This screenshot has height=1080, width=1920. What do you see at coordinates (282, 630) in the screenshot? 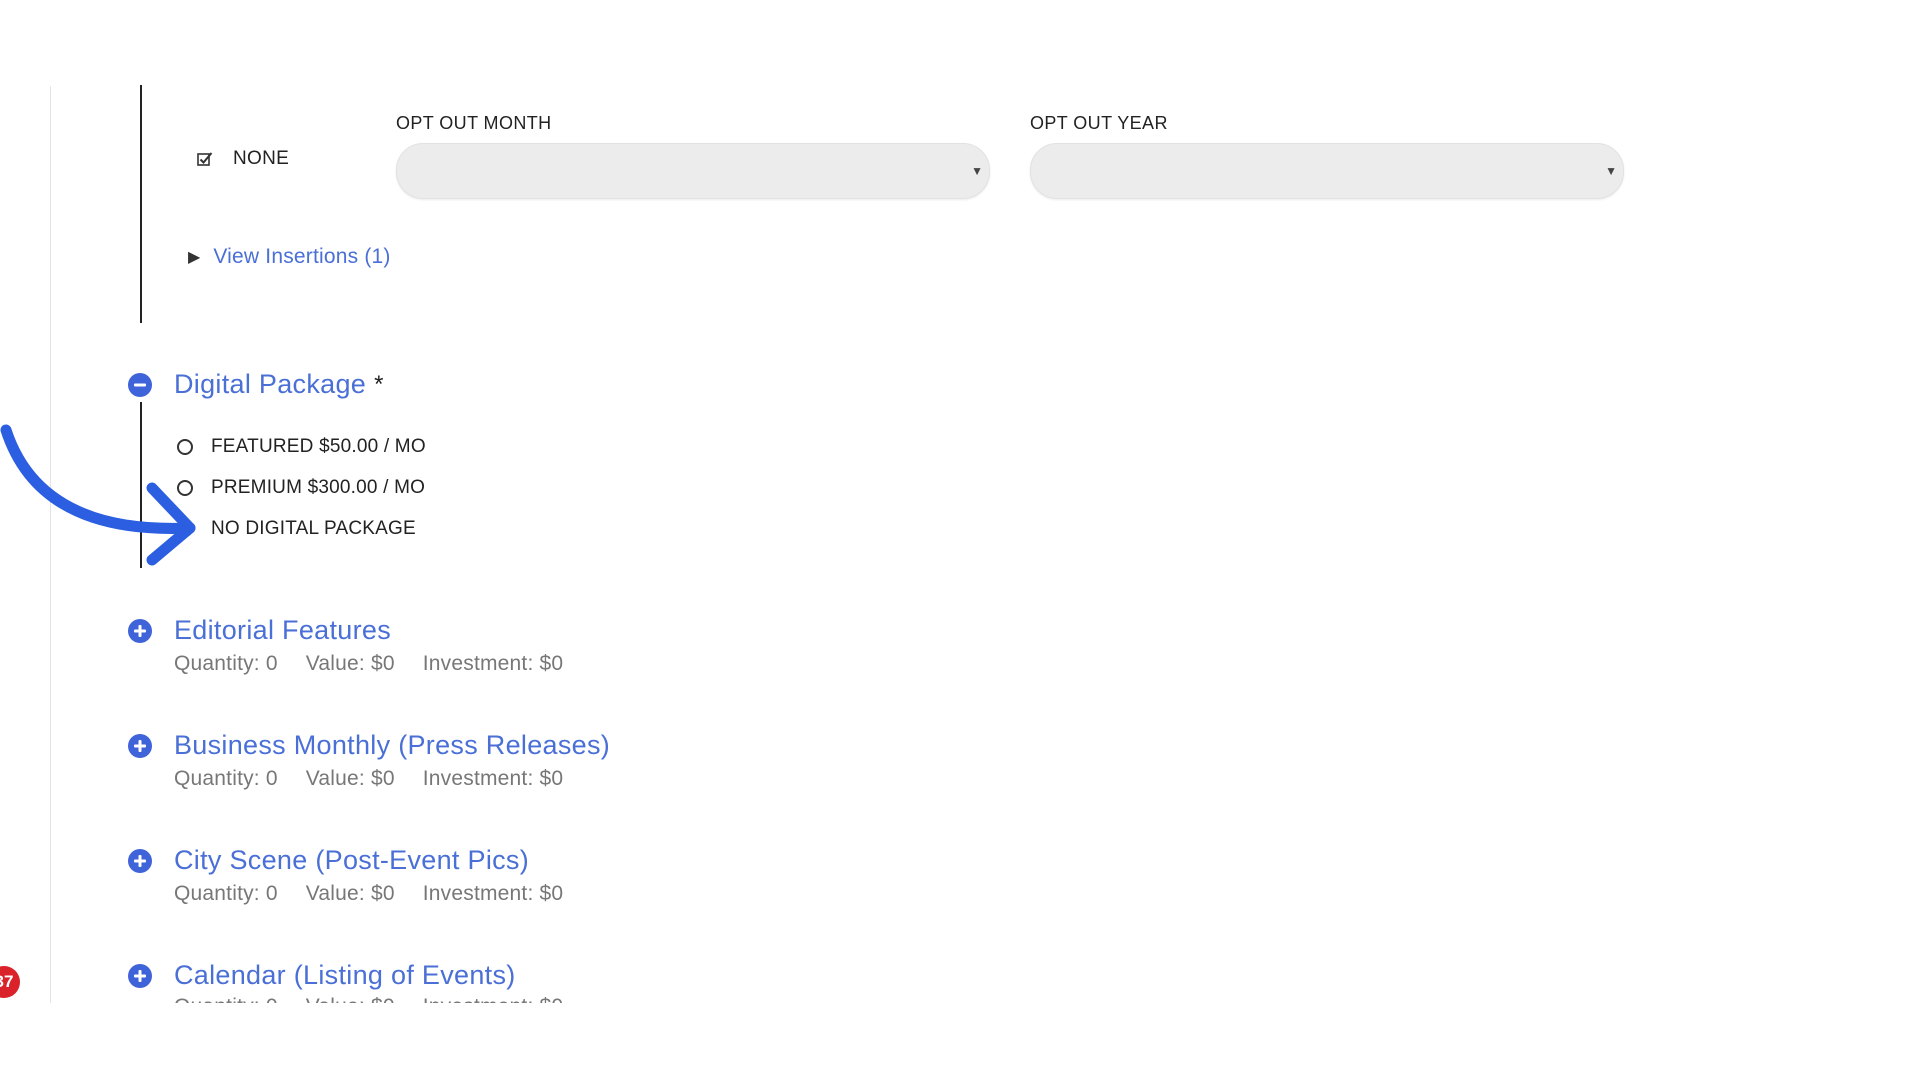
I see `editorial-features-title: Editorial Features` at bounding box center [282, 630].